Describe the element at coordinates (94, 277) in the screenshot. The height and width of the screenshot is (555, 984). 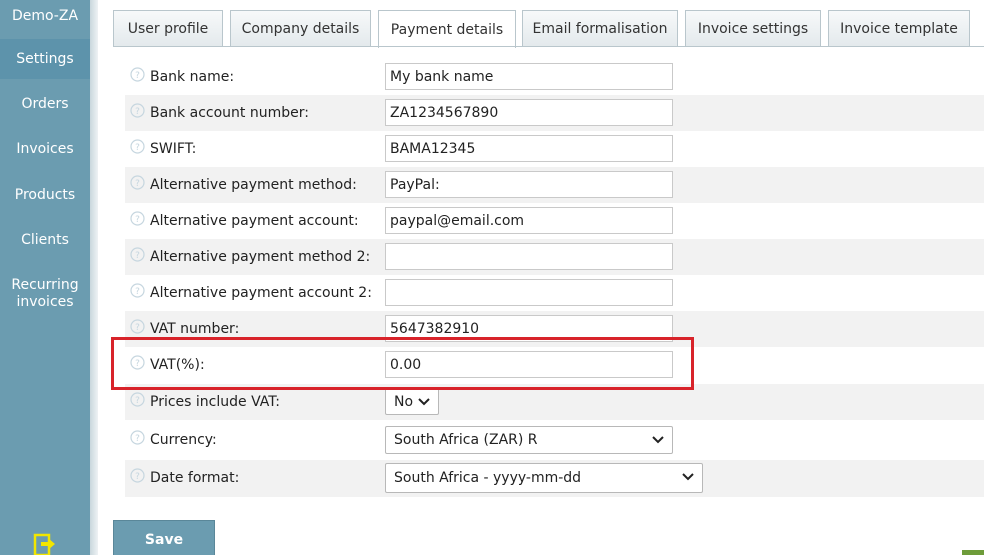
I see `sidebar-edge` at that location.